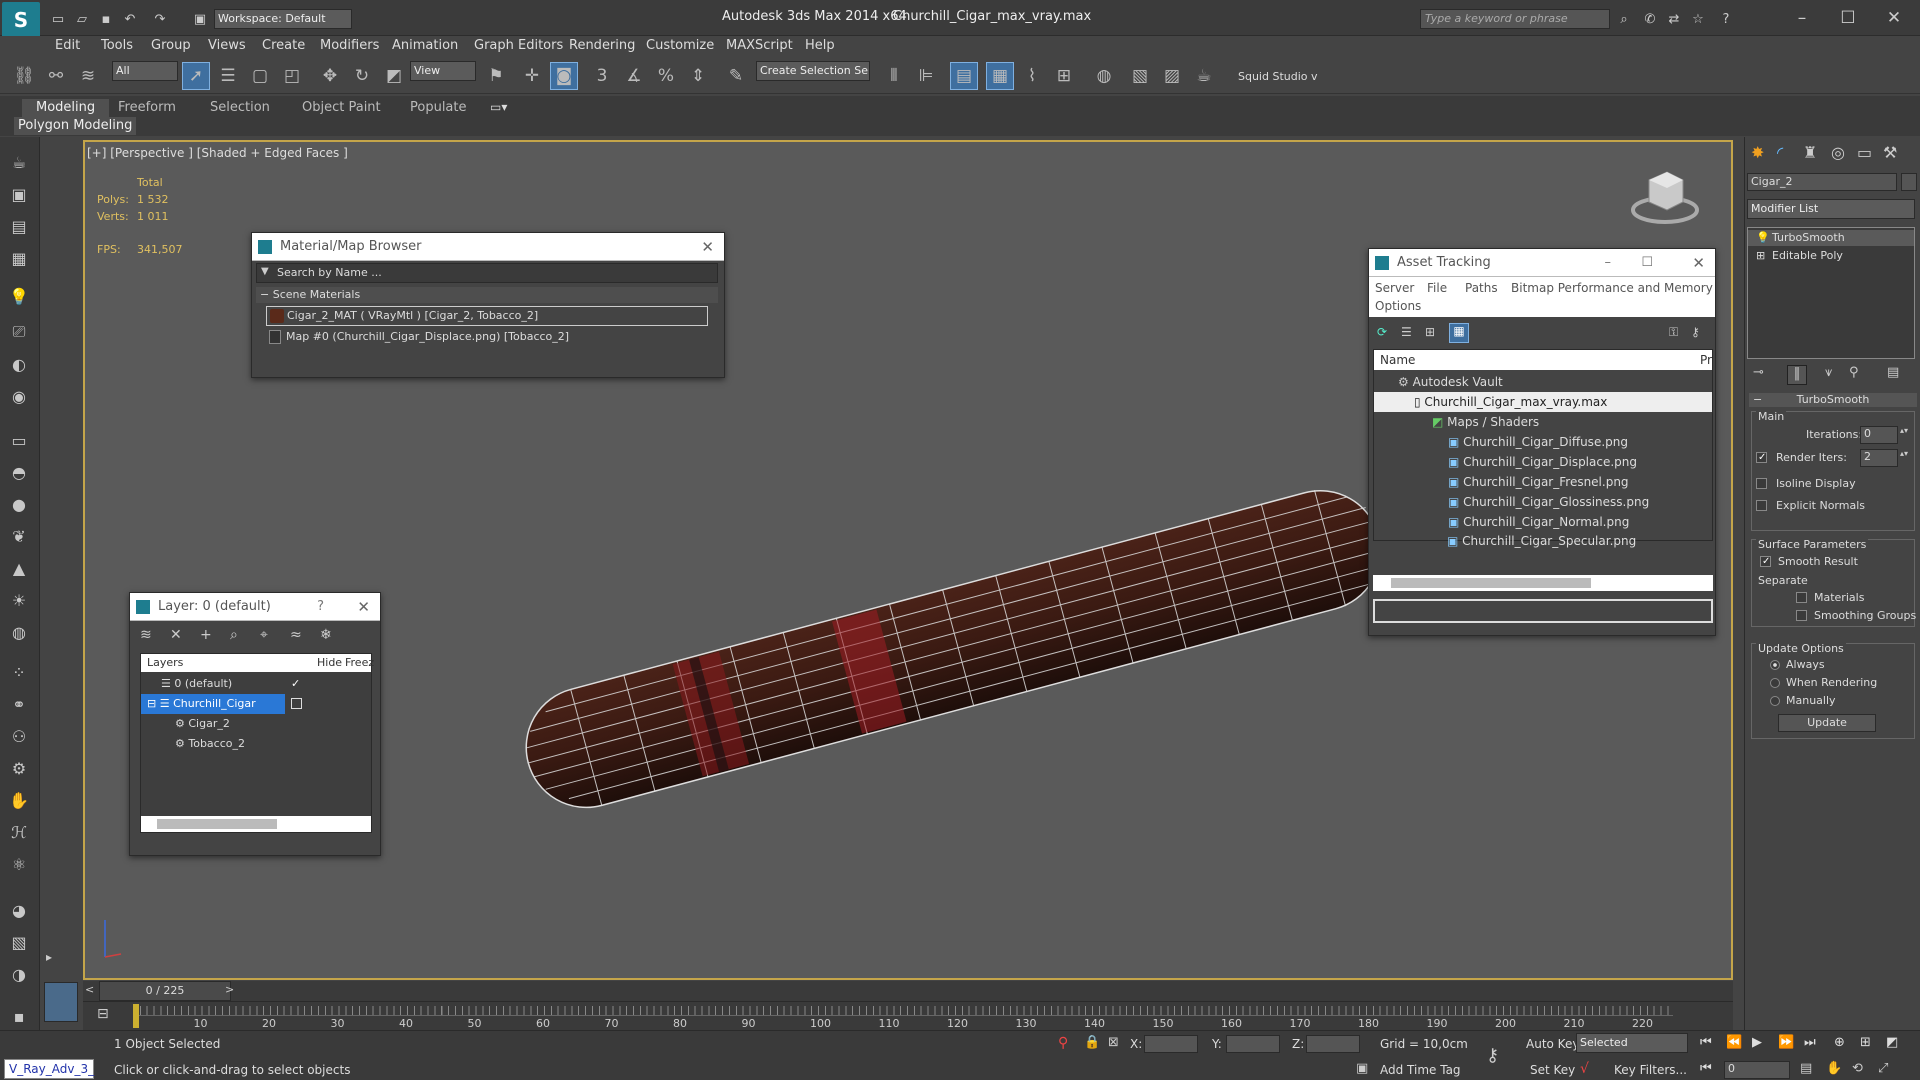 The image size is (1920, 1080). Describe the element at coordinates (634, 76) in the screenshot. I see `angle-snap-icon: ∡` at that location.